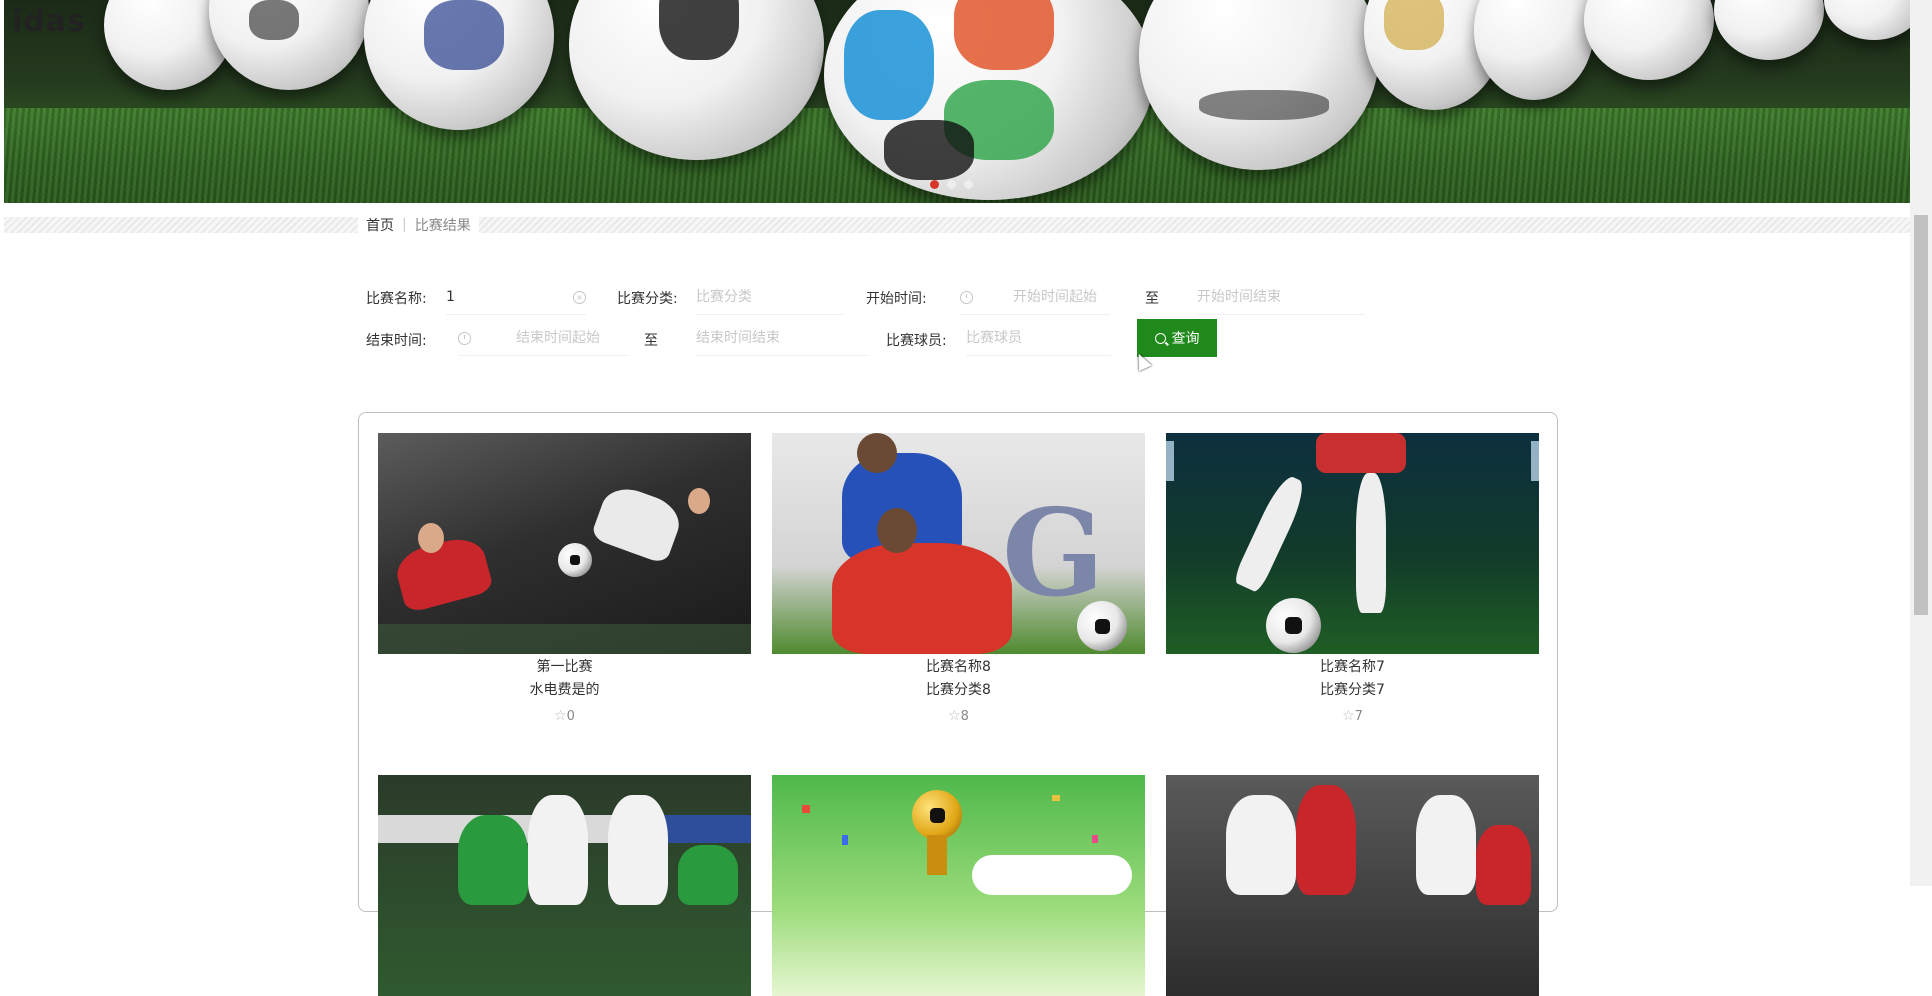  I want to click on clear-icon: ×, so click(579, 297).